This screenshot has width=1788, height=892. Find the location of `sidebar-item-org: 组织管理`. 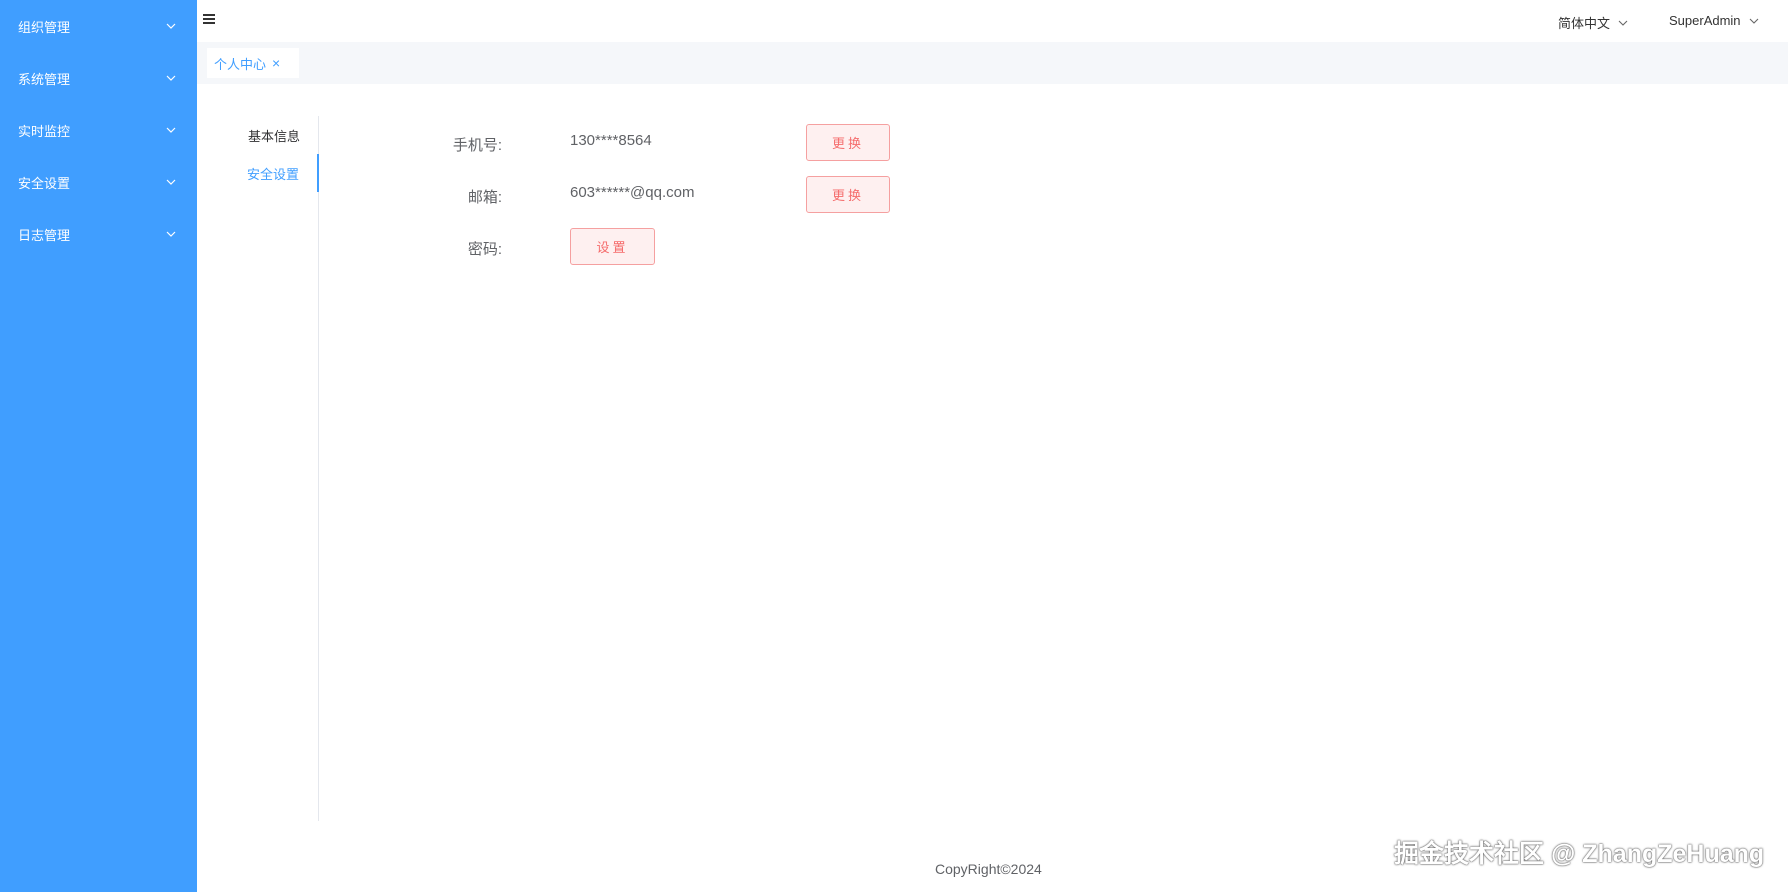

sidebar-item-org: 组织管理 is located at coordinates (98, 26).